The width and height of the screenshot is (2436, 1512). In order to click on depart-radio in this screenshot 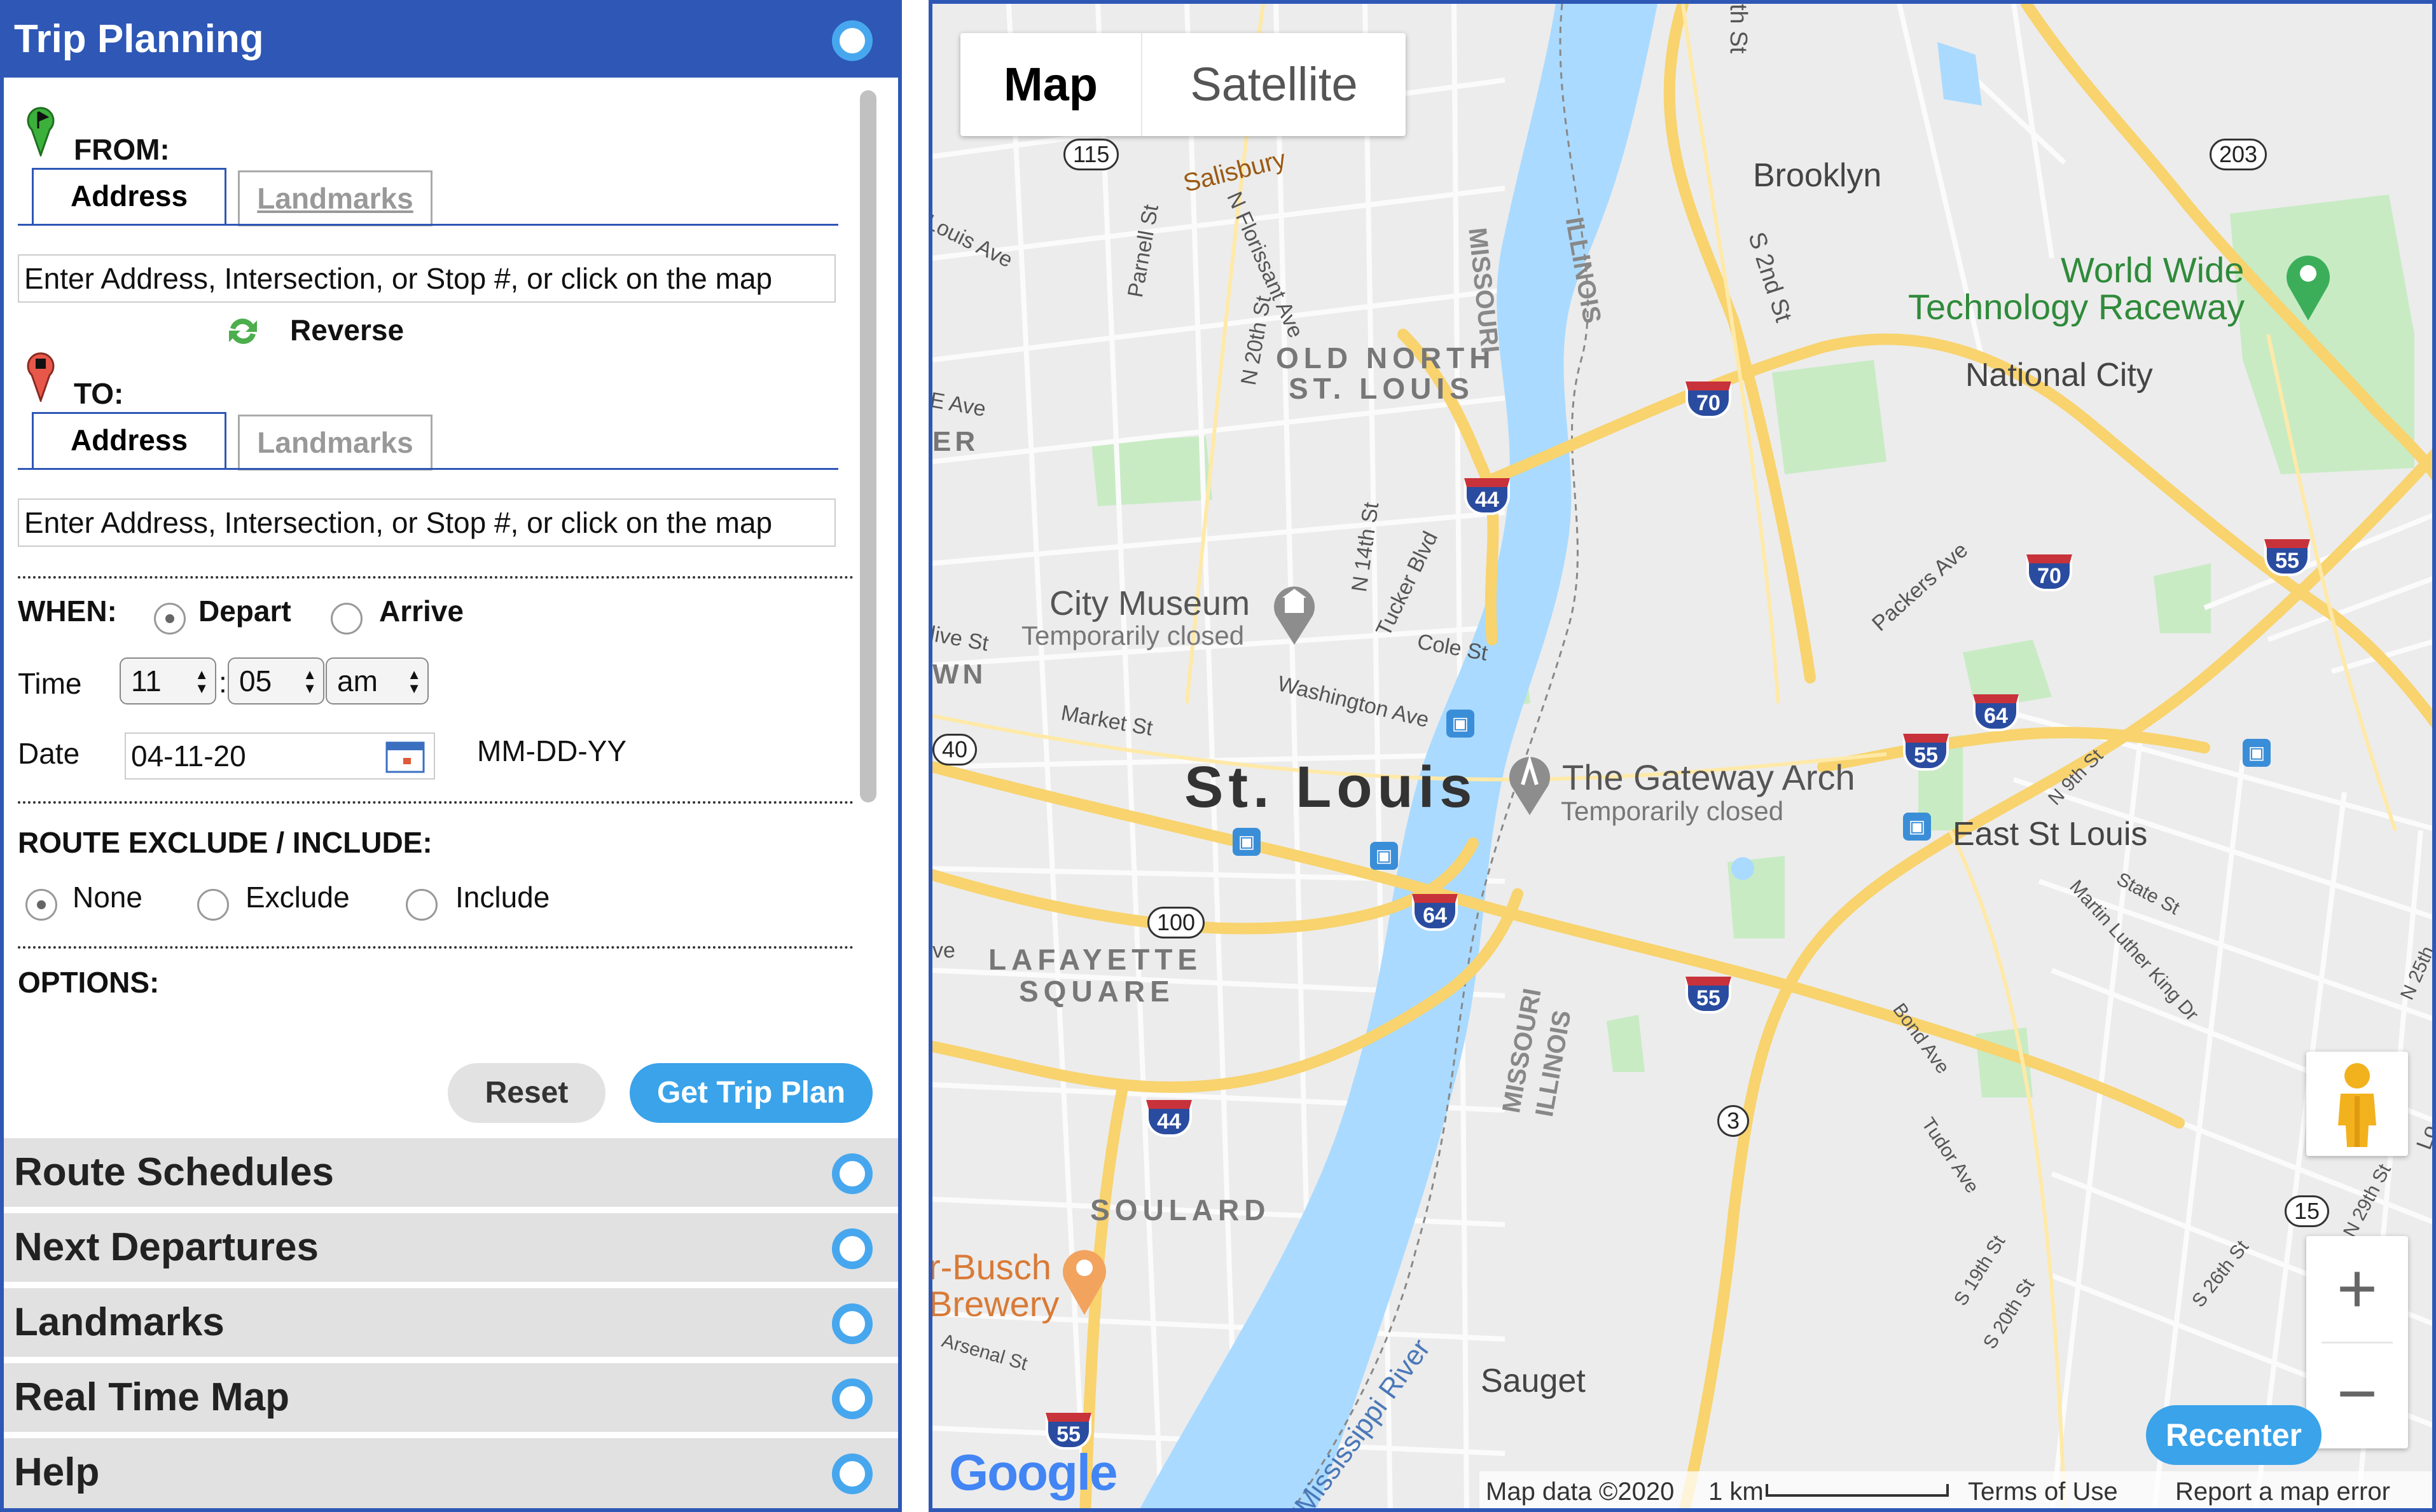, I will do `click(170, 619)`.